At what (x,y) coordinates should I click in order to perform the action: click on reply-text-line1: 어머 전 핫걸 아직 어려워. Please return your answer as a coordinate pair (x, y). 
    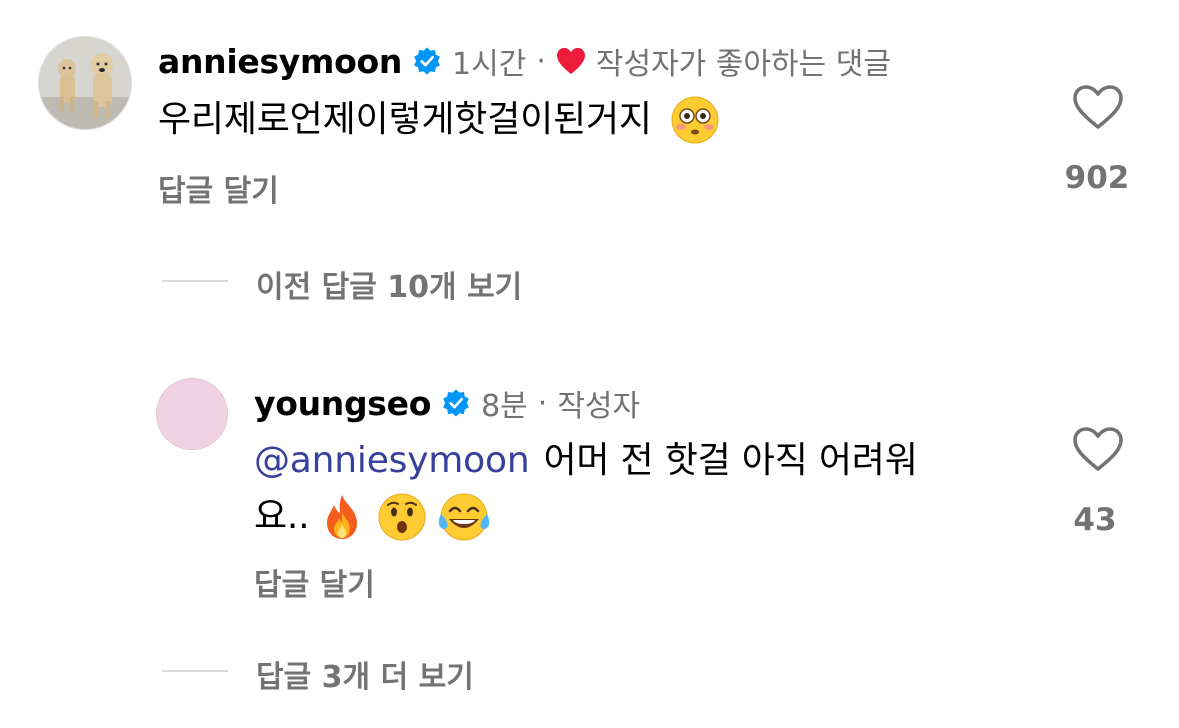
    Looking at the image, I should click on (730, 460).